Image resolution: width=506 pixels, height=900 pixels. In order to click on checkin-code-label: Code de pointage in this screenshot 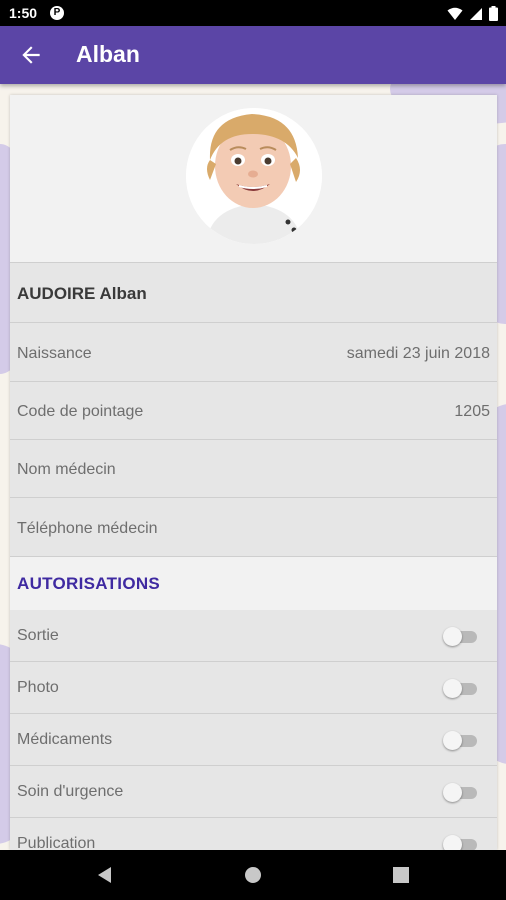, I will do `click(80, 411)`.